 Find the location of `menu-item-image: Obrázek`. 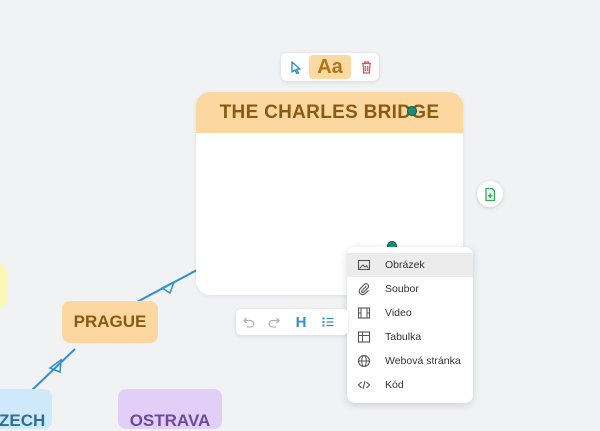

menu-item-image: Obrázek is located at coordinates (410, 265).